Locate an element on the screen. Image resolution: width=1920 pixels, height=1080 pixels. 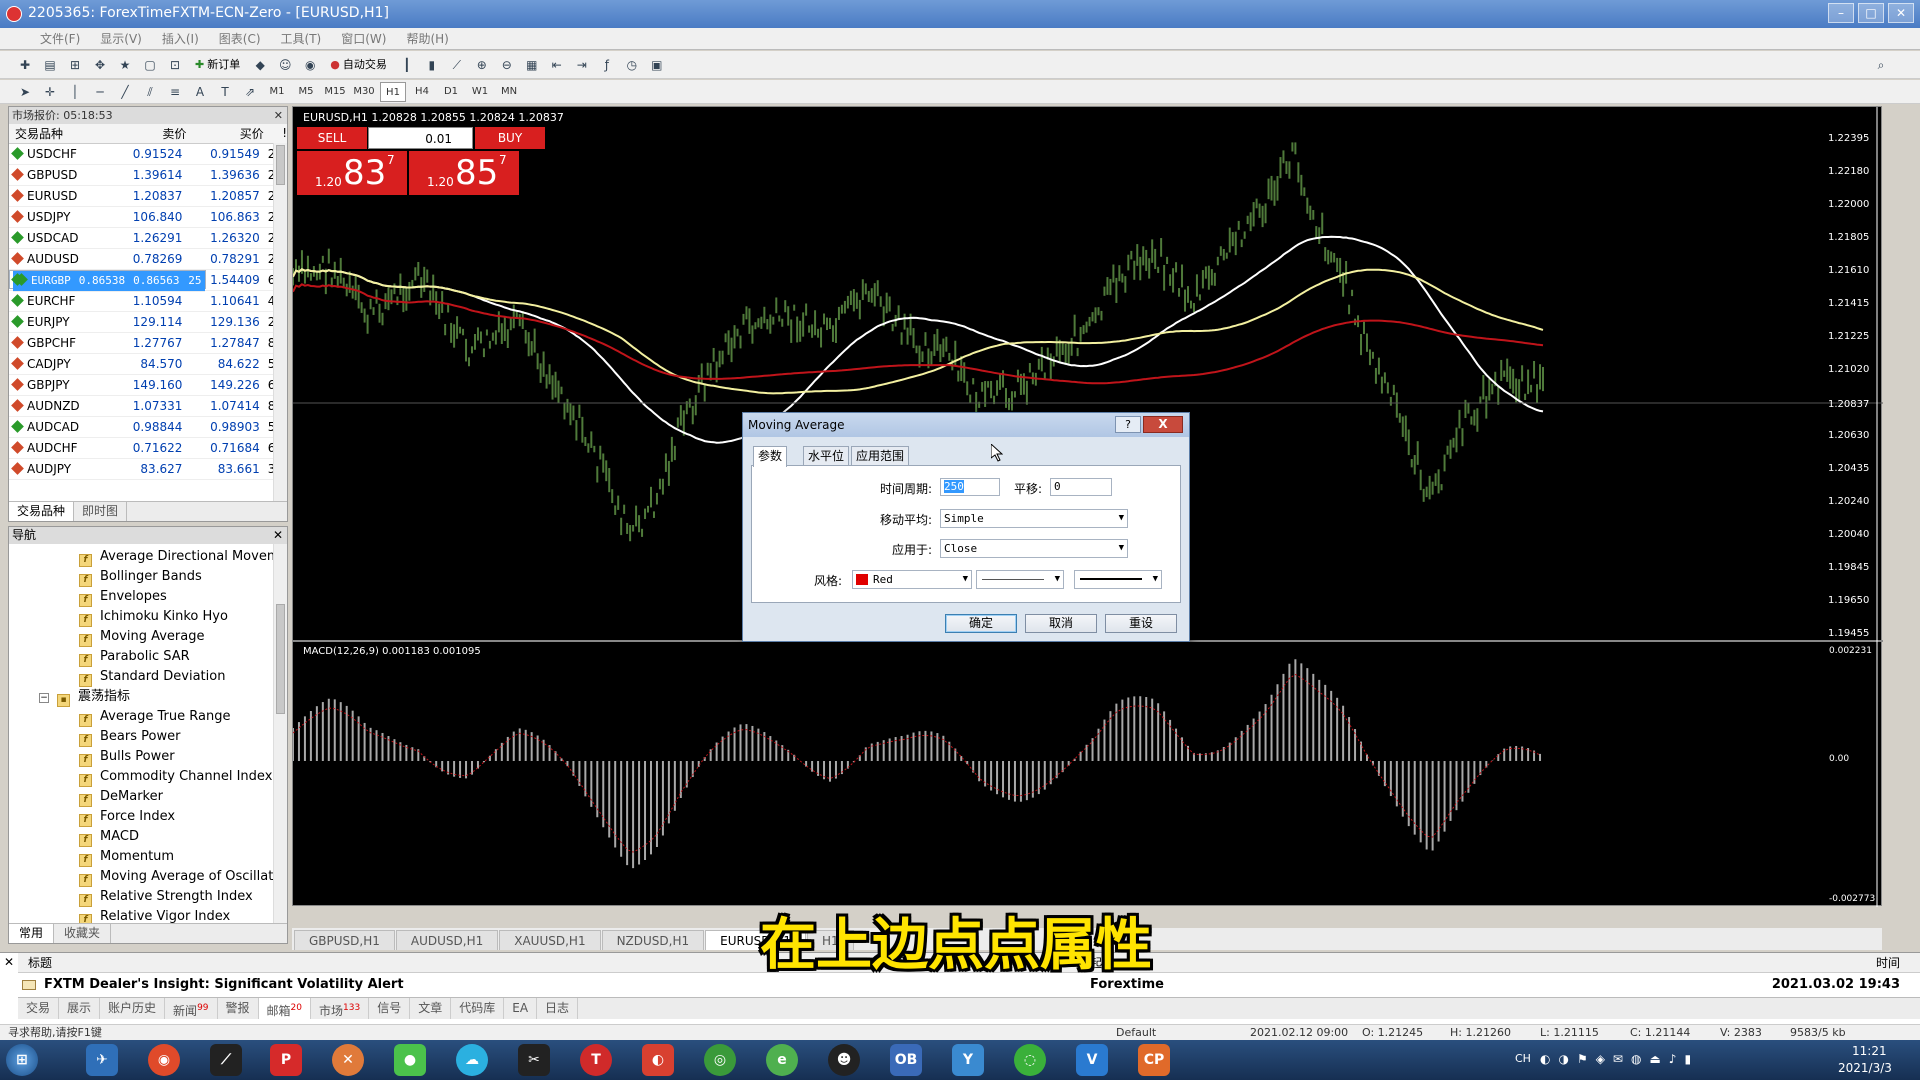
buy-price: 1.20 85 7 is located at coordinates (464, 173).